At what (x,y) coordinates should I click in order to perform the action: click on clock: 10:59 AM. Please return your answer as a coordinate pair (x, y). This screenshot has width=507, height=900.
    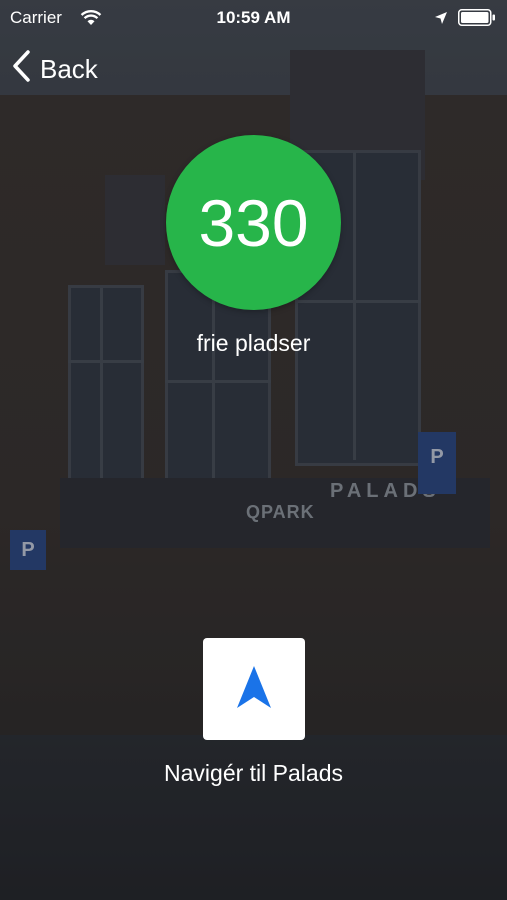
    Looking at the image, I should click on (253, 17).